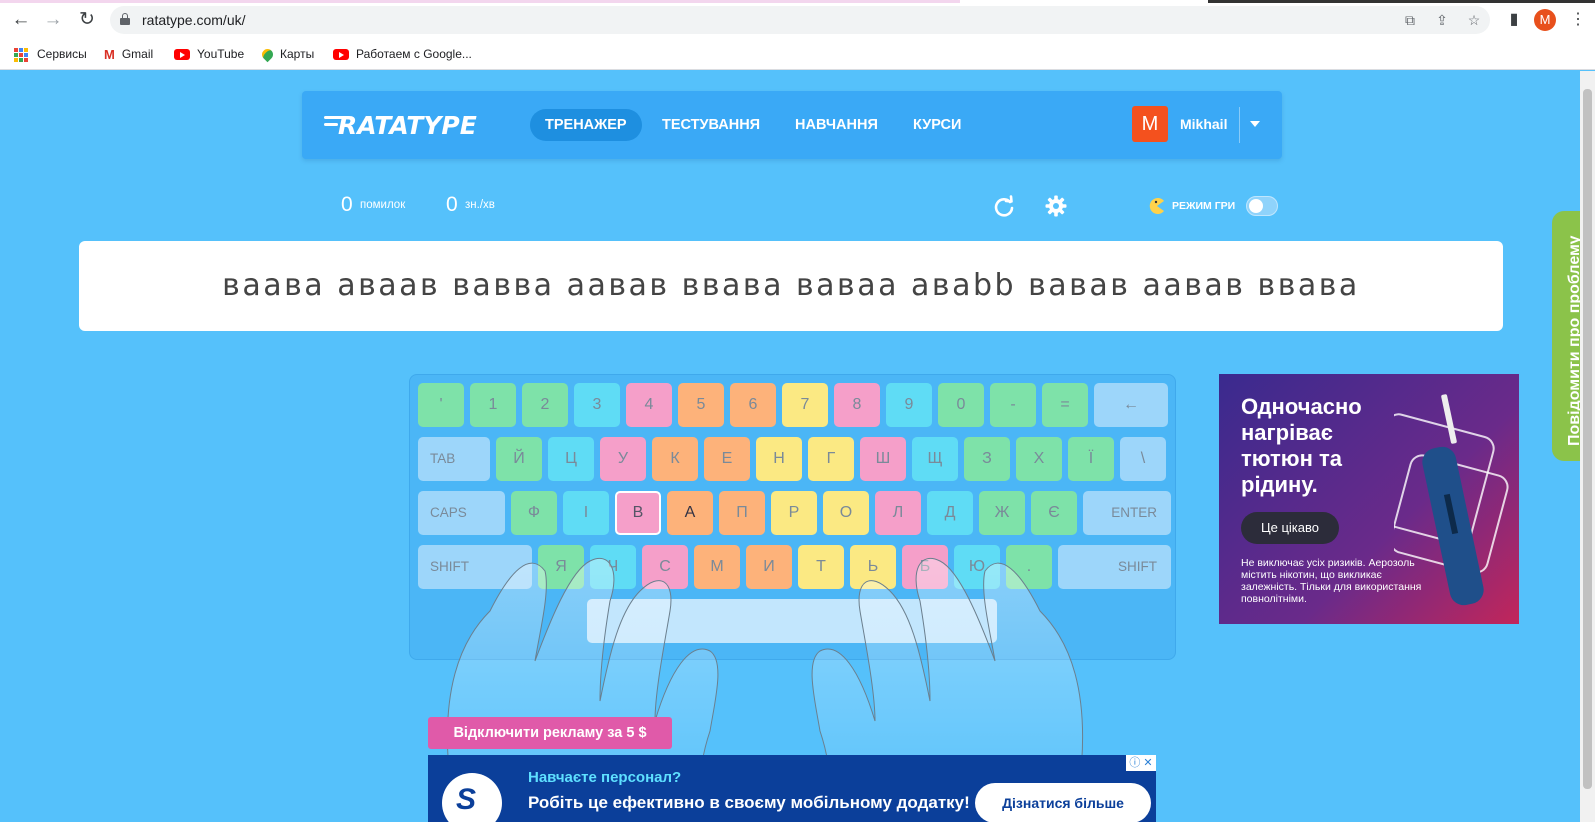 The height and width of the screenshot is (822, 1595). Describe the element at coordinates (1204, 206) in the screenshot. I see `game-mode-label: РЕЖИМ ГРИ` at that location.